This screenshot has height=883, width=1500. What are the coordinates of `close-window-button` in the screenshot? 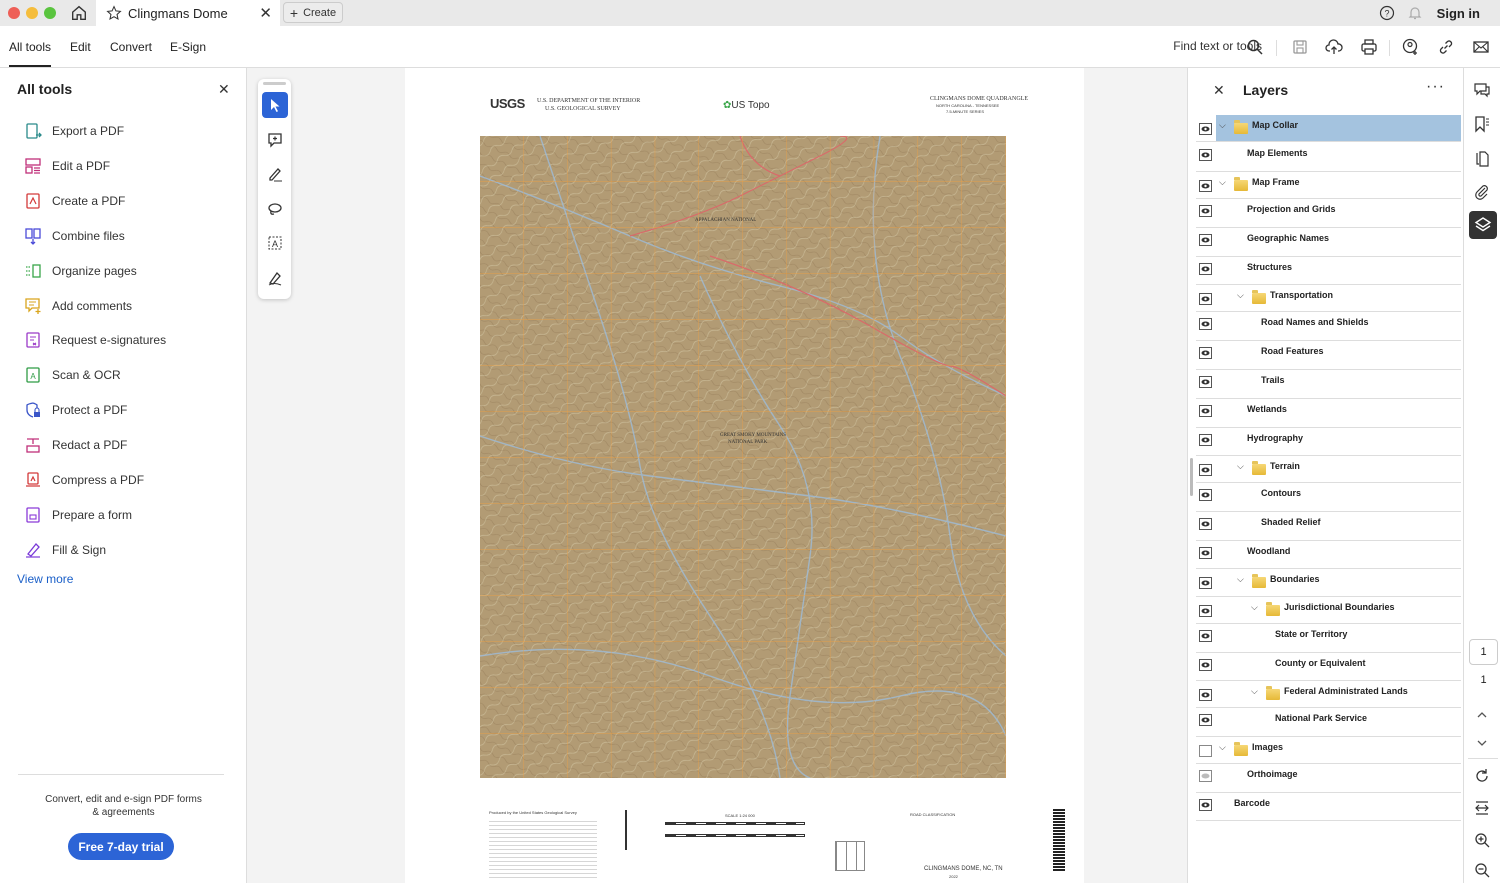 It's located at (14, 13).